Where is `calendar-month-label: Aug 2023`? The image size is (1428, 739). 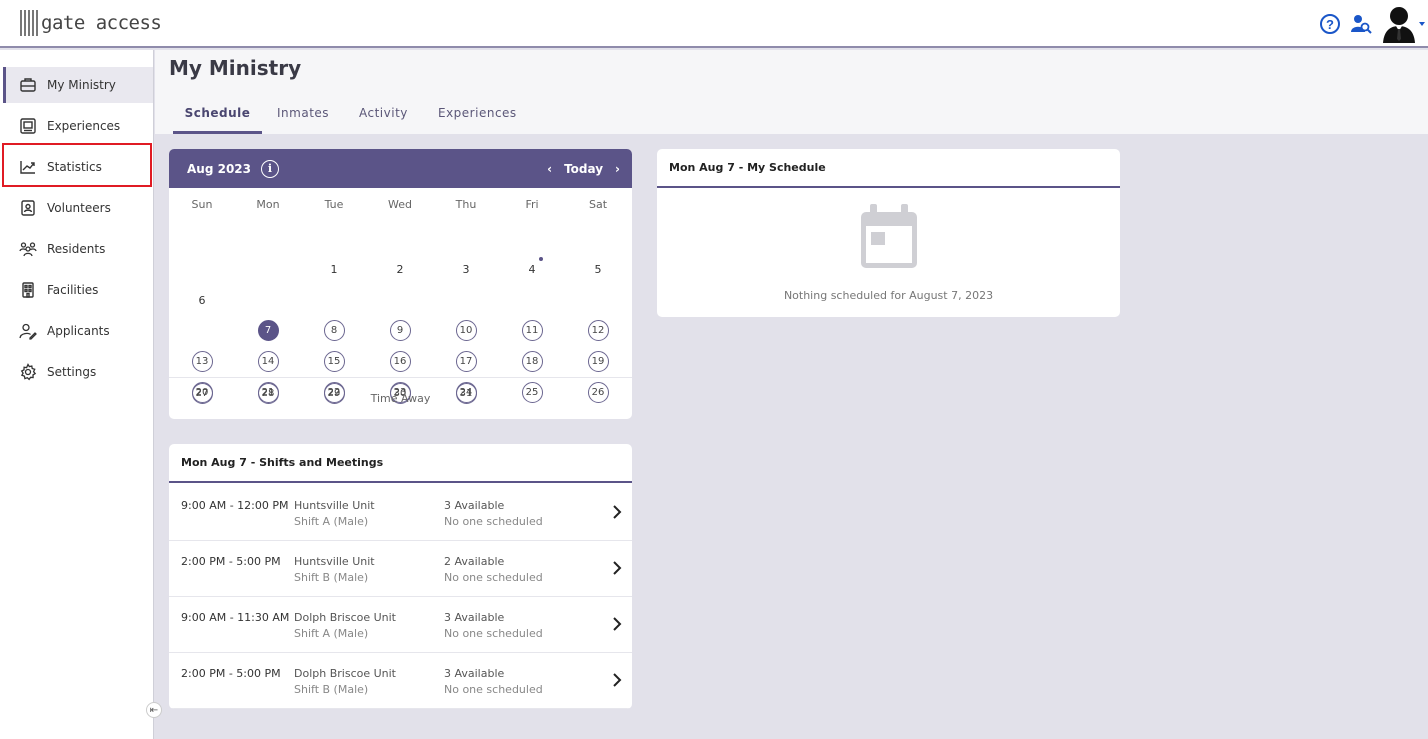
calendar-month-label: Aug 2023 is located at coordinates (219, 168).